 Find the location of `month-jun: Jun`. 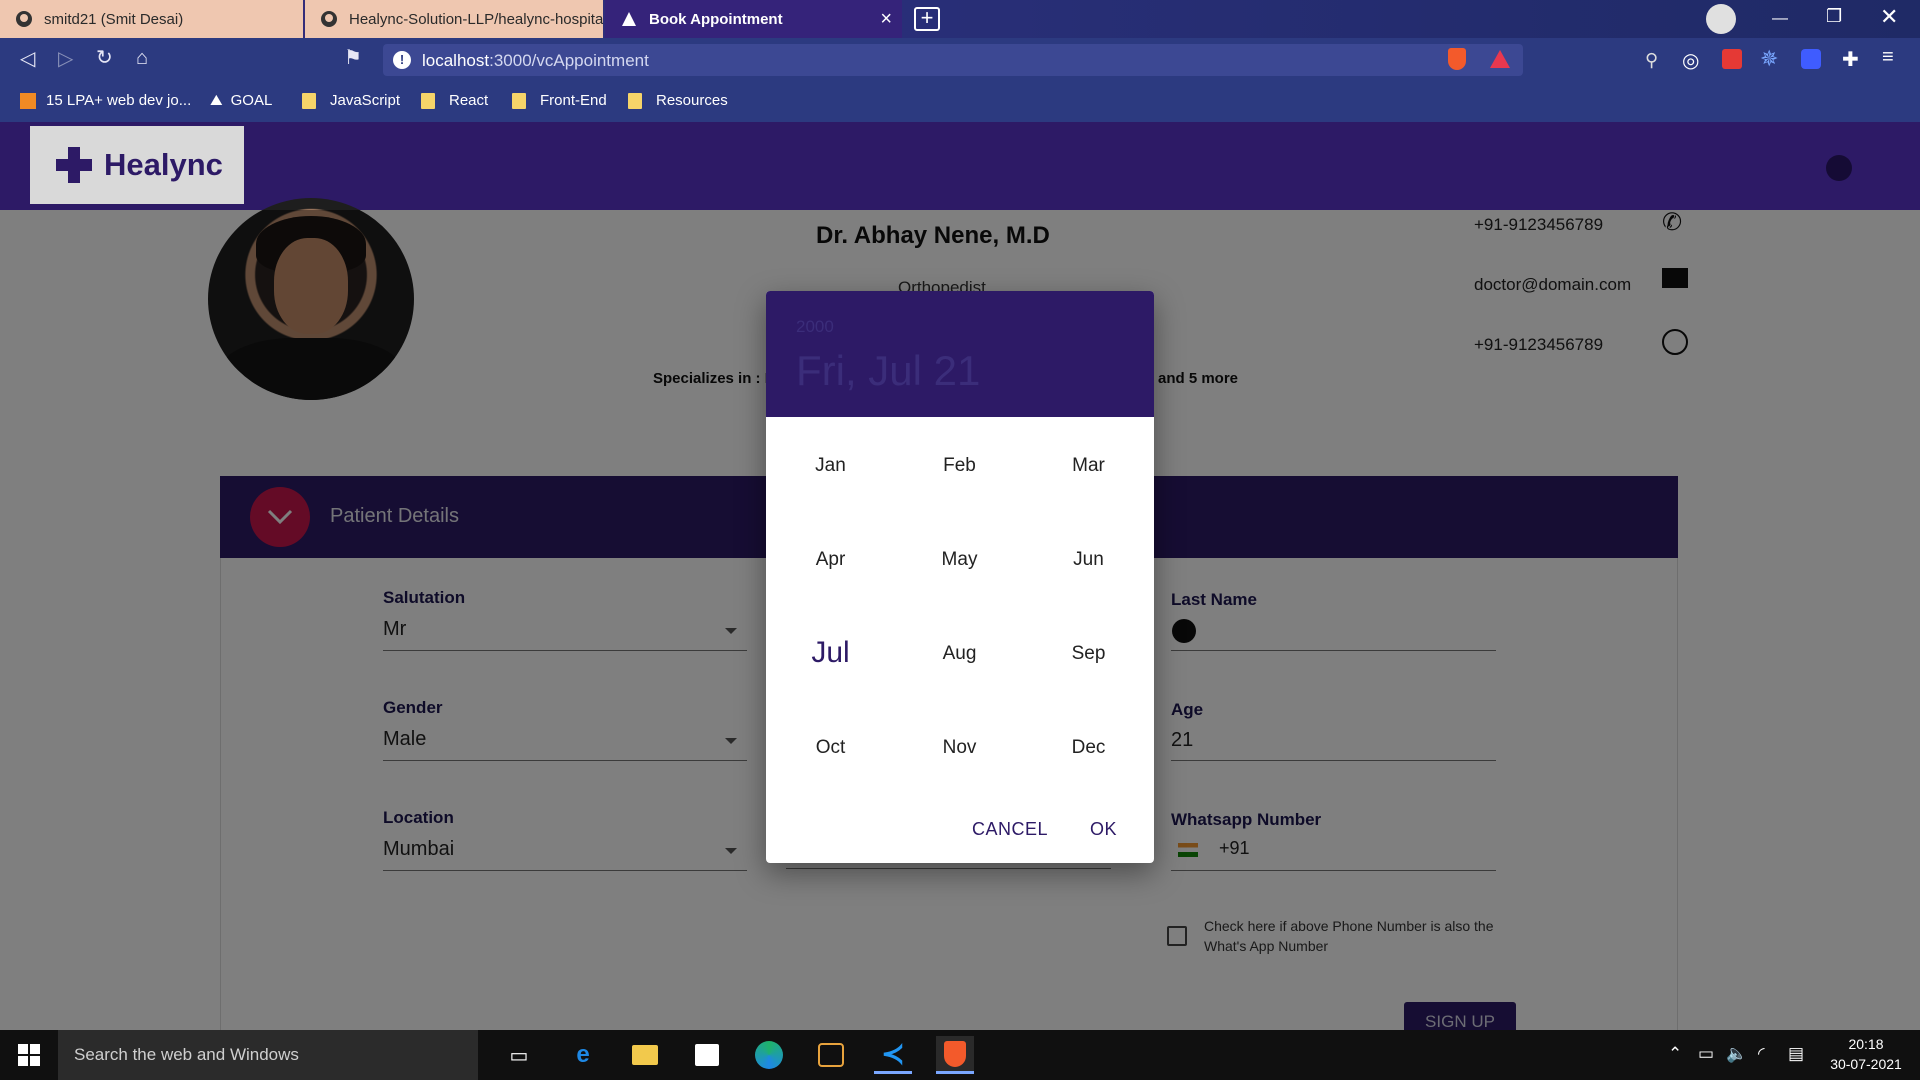

month-jun: Jun is located at coordinates (1088, 560).